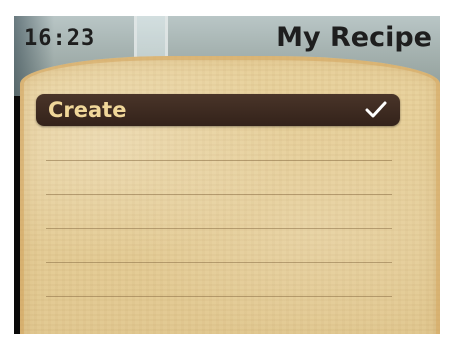  I want to click on menu-item-label: Create, so click(87, 110).